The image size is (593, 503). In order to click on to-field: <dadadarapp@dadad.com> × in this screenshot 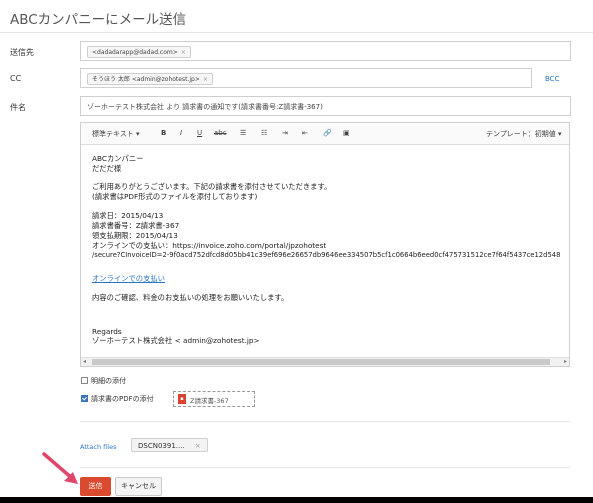, I will do `click(325, 51)`.